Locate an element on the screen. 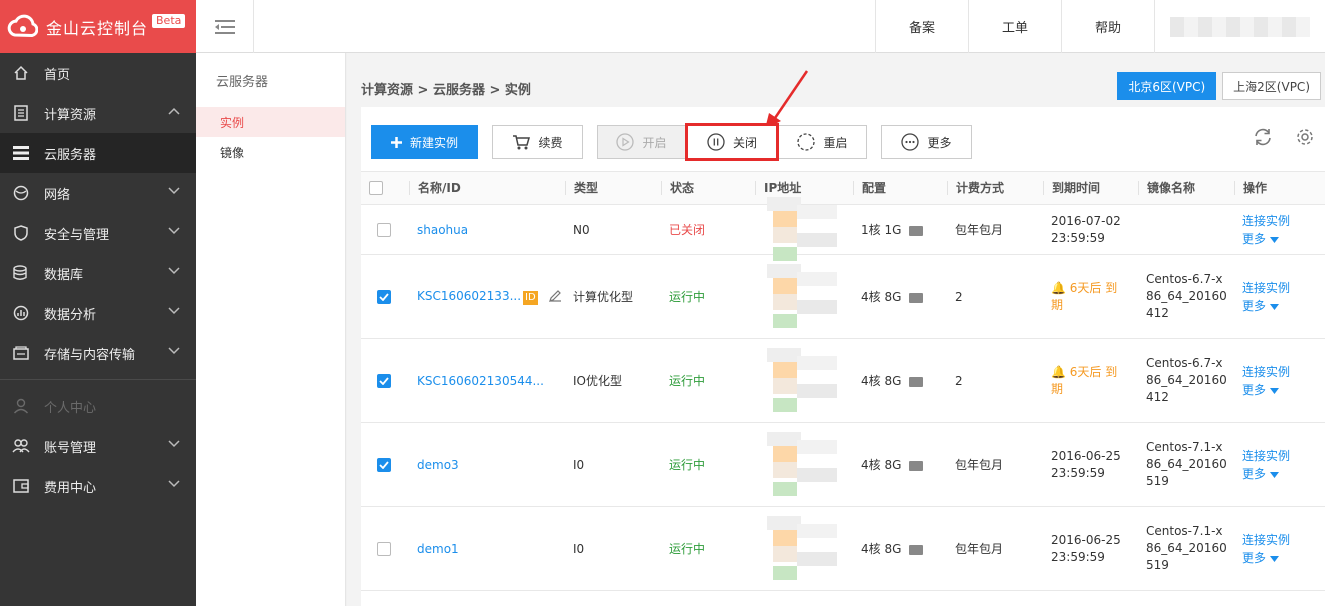  sidebar-item-label: 计算资源 is located at coordinates (70, 115).